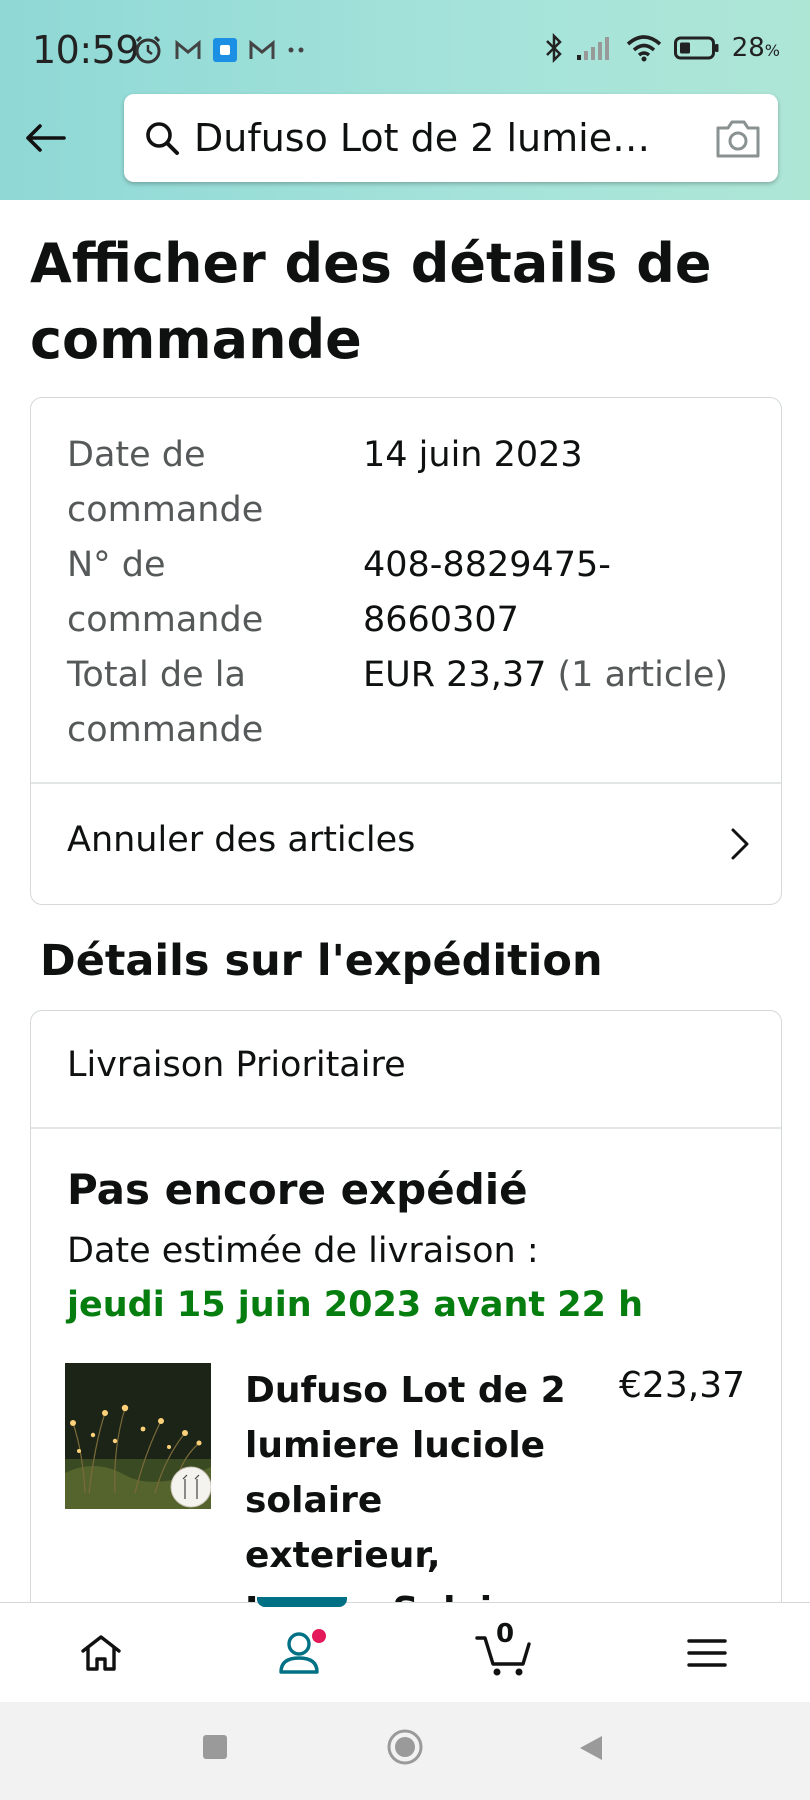 The height and width of the screenshot is (1800, 810). Describe the element at coordinates (696, 48) in the screenshot. I see `battery-icon` at that location.